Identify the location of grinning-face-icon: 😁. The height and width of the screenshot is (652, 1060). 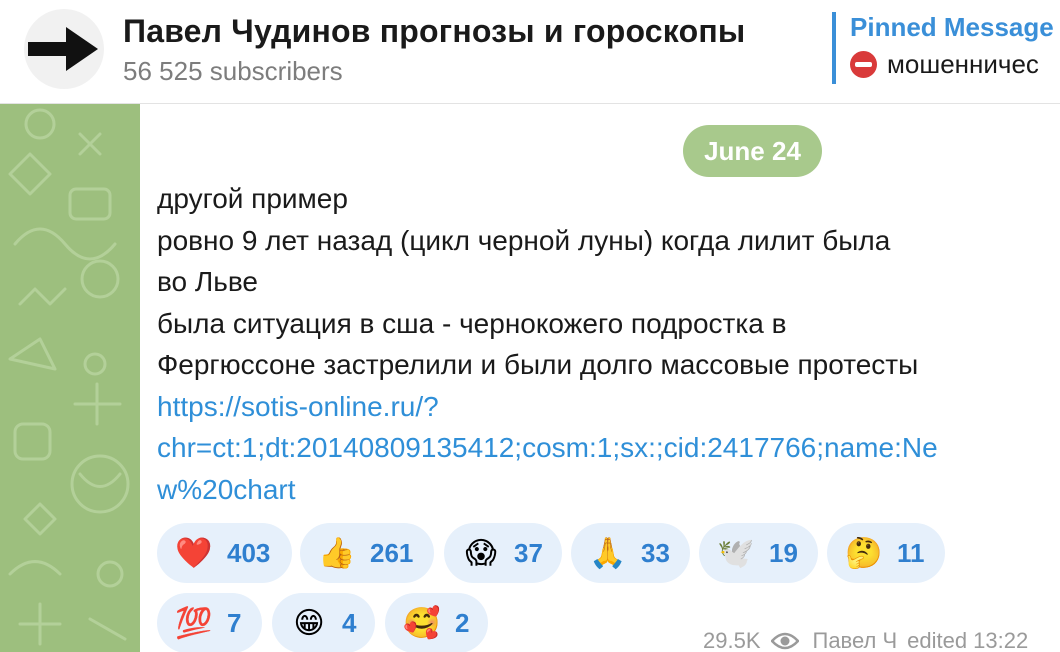
(309, 623).